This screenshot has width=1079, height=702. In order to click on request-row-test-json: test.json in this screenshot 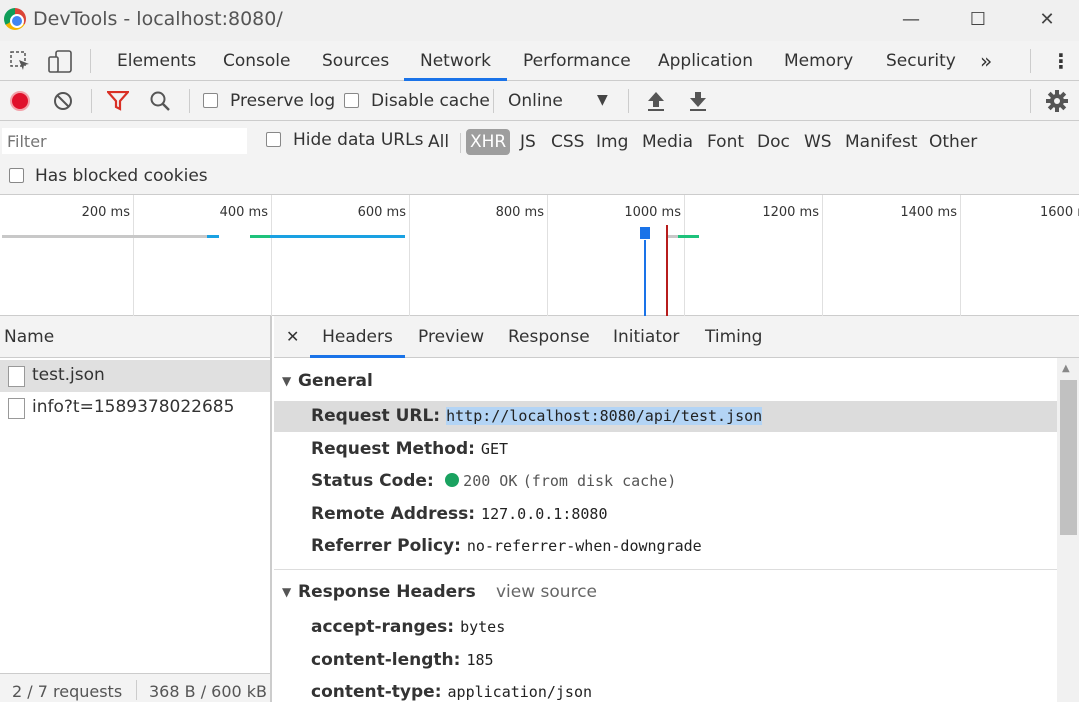, I will do `click(135, 376)`.